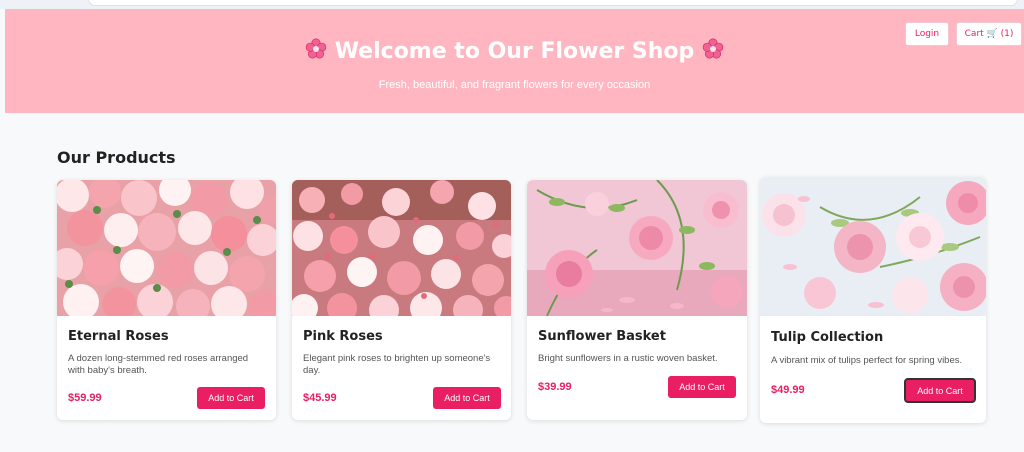 This screenshot has width=1024, height=452. I want to click on product-price: $39.99, so click(555, 387).